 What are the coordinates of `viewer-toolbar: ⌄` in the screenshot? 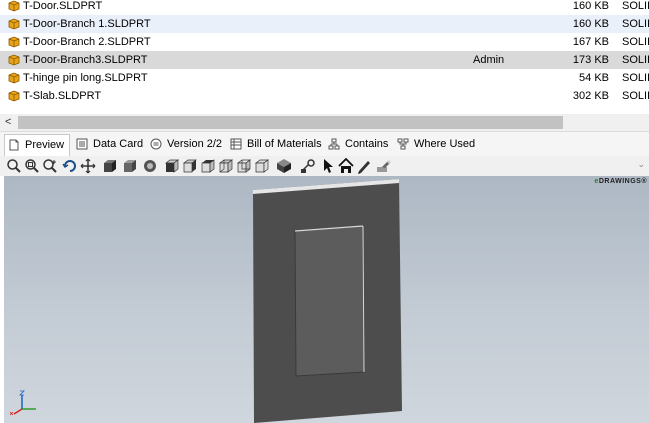 It's located at (324, 166).